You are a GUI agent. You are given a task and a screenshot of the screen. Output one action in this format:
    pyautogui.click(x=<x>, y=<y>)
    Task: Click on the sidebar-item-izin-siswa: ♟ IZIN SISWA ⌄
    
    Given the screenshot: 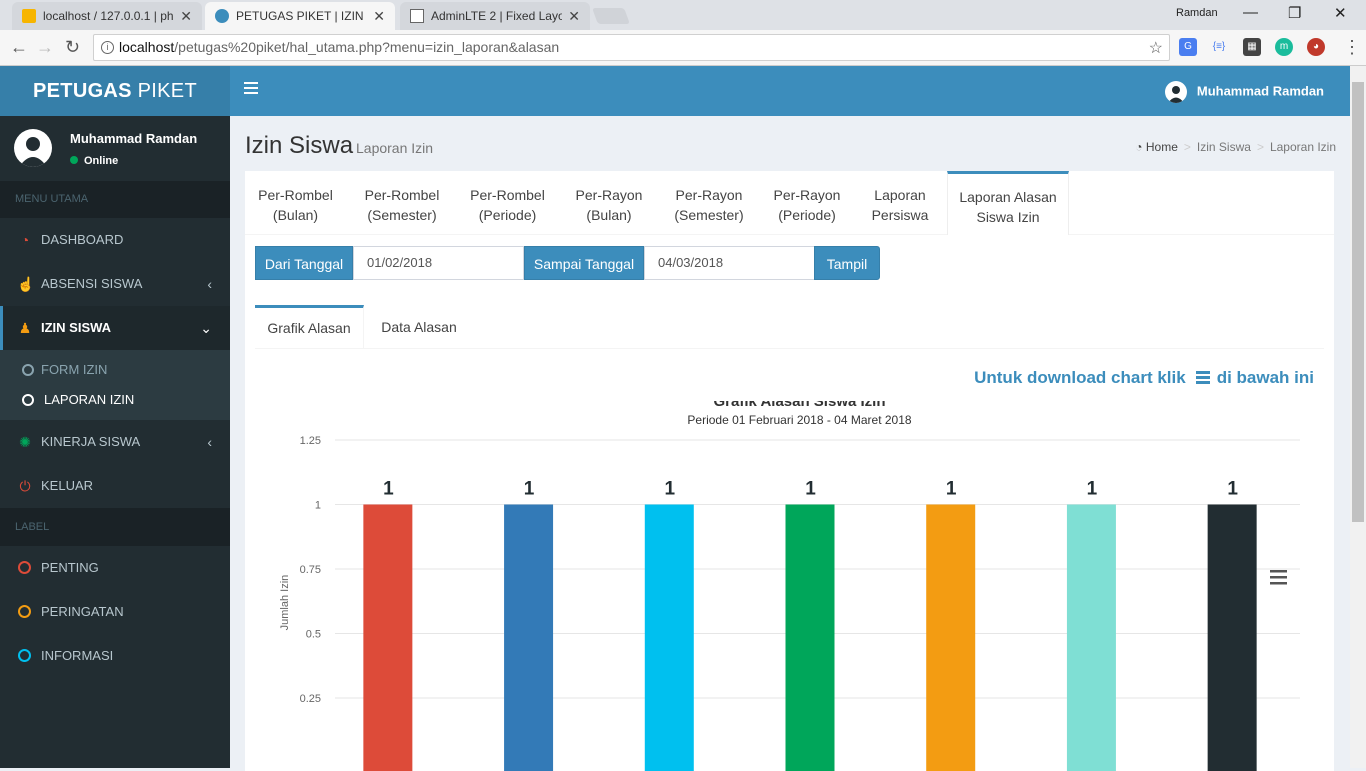 What is the action you would take?
    pyautogui.click(x=115, y=328)
    